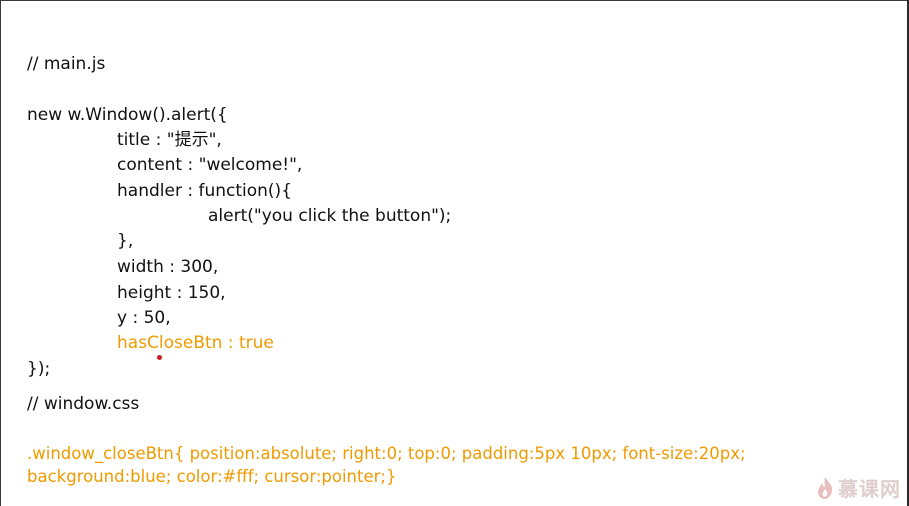 The width and height of the screenshot is (909, 506). What do you see at coordinates (330, 216) in the screenshot?
I see `code-line-alert: alert("you click the button");` at bounding box center [330, 216].